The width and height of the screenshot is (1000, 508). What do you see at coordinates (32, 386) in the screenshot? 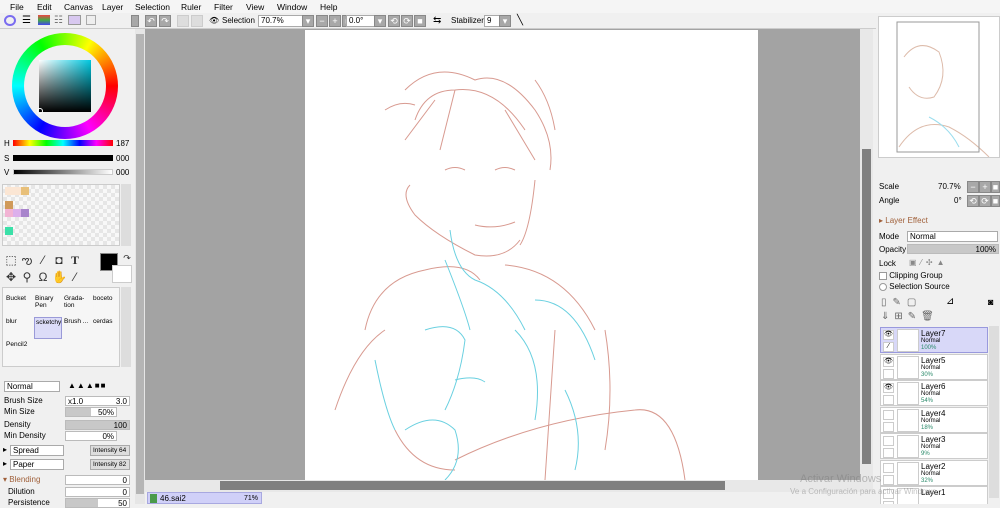
I see `blend-mode-select: Normal` at bounding box center [32, 386].